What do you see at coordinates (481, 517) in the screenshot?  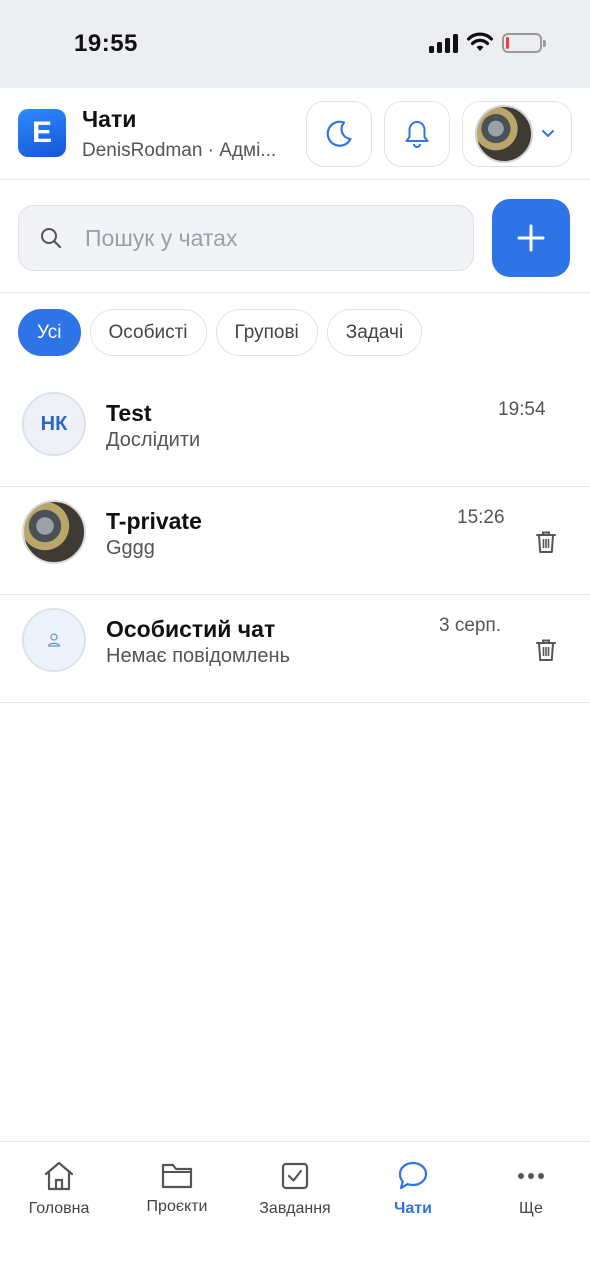 I see `chat-time: 15:26` at bounding box center [481, 517].